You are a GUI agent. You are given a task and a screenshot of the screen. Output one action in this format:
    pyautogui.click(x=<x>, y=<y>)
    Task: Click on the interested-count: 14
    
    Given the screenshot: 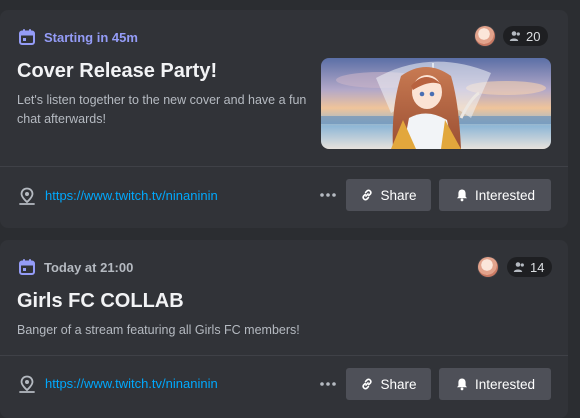 What is the action you would take?
    pyautogui.click(x=537, y=267)
    